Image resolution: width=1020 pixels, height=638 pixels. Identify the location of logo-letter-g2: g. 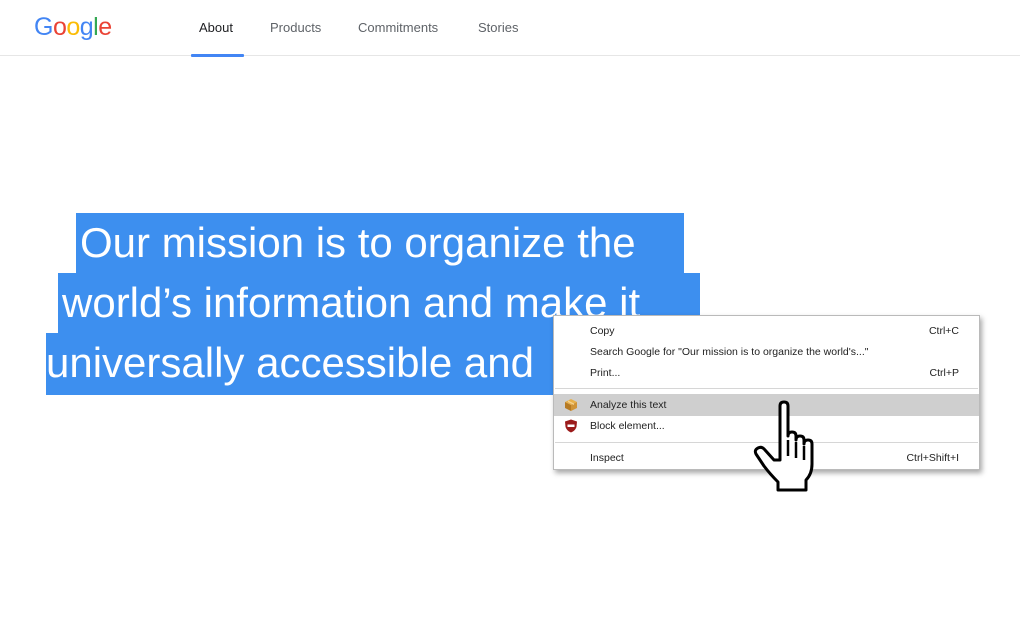
(86, 27).